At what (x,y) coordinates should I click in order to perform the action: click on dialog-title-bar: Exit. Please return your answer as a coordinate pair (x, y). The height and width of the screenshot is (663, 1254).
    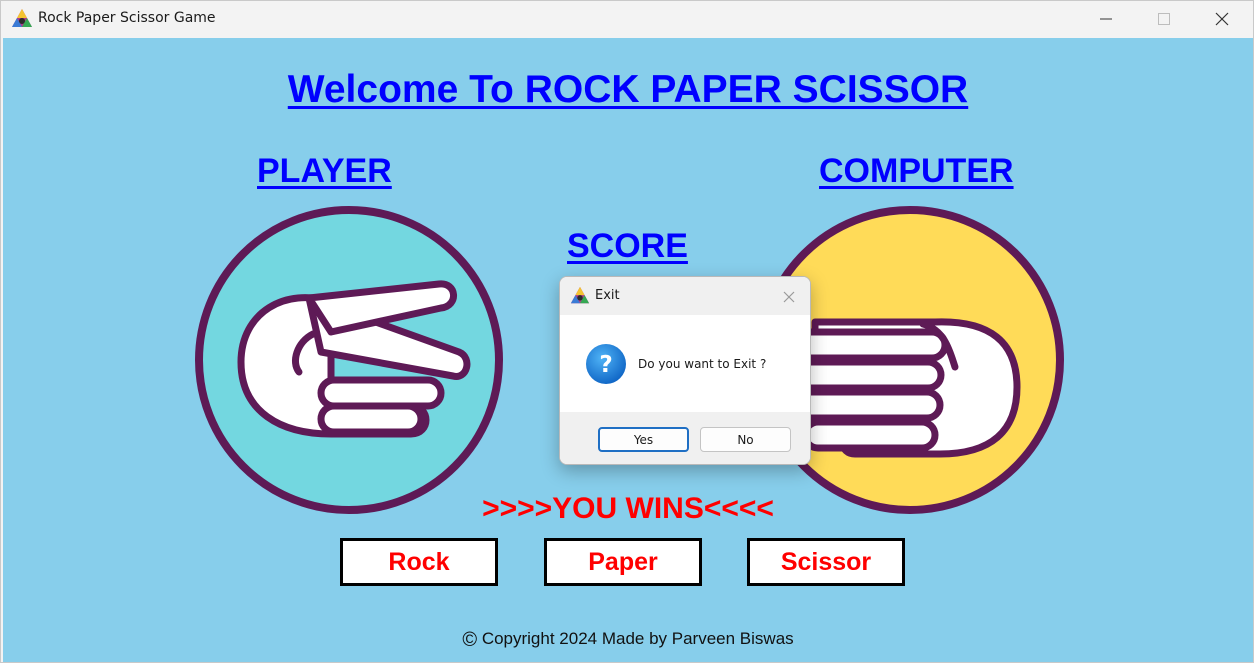
    Looking at the image, I should click on (685, 296).